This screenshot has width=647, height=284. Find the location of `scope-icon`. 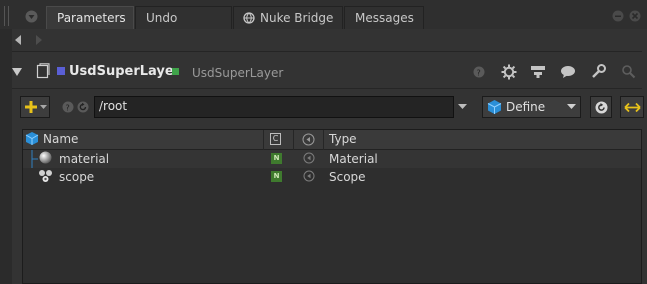

scope-icon is located at coordinates (45, 176).